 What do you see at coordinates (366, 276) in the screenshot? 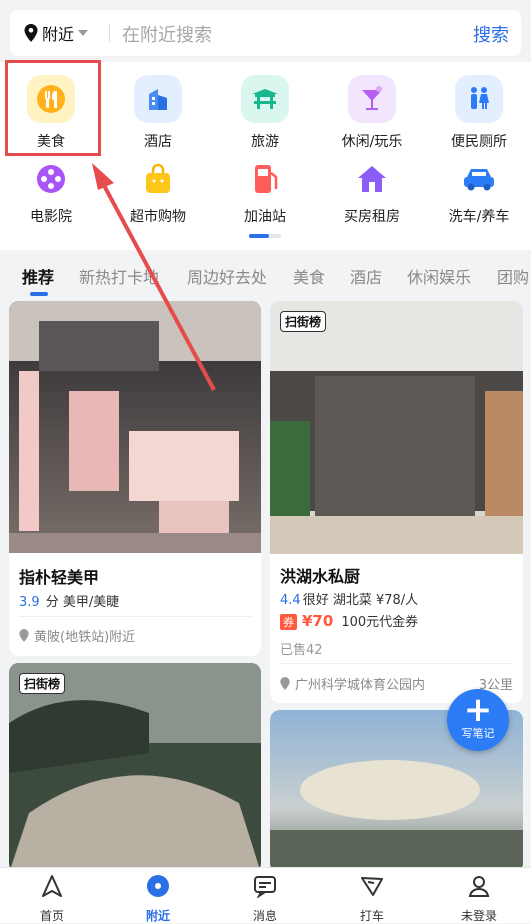
I see `tab-hotel: 酒店` at bounding box center [366, 276].